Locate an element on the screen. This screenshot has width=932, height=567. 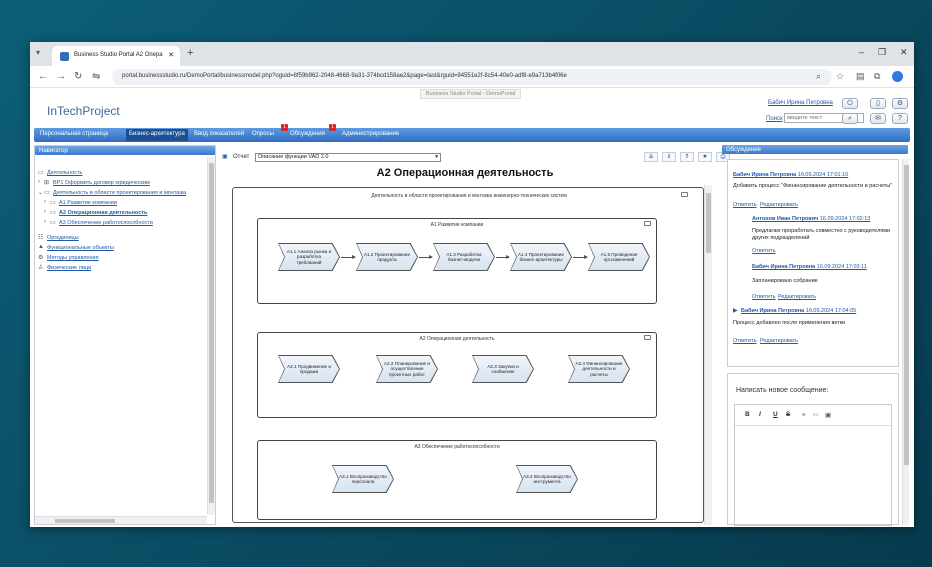
discussion-scrollbar is located at coordinates (905, 342).